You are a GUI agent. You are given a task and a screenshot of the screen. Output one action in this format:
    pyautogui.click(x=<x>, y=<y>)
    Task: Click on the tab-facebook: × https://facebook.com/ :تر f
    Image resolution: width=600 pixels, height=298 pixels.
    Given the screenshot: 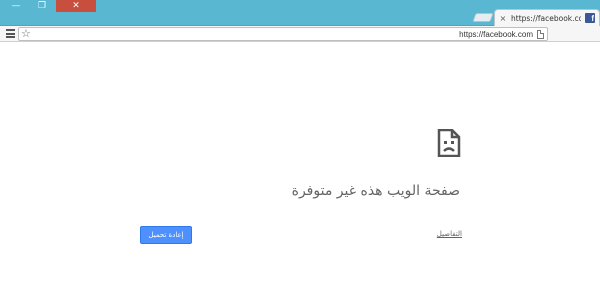 What is the action you would take?
    pyautogui.click(x=547, y=17)
    